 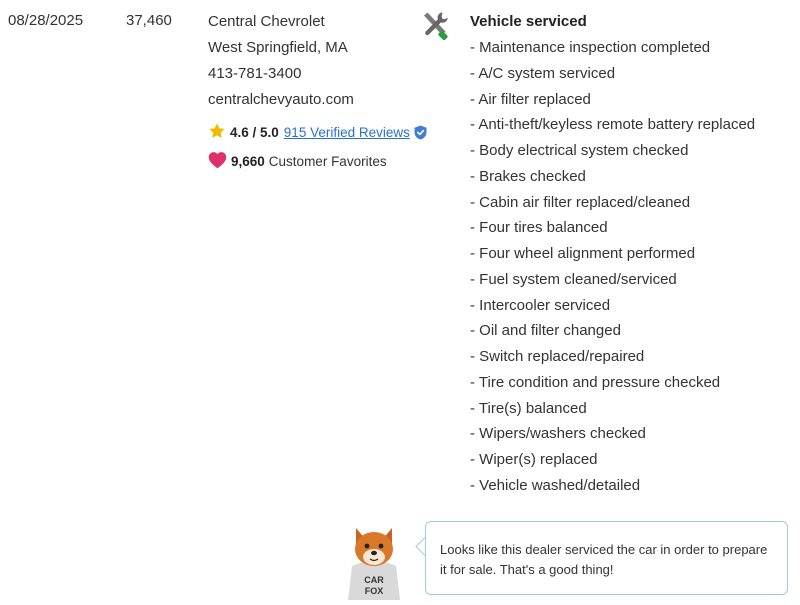 What do you see at coordinates (557, 356) in the screenshot?
I see `service-item: - Switch replaced/repaired` at bounding box center [557, 356].